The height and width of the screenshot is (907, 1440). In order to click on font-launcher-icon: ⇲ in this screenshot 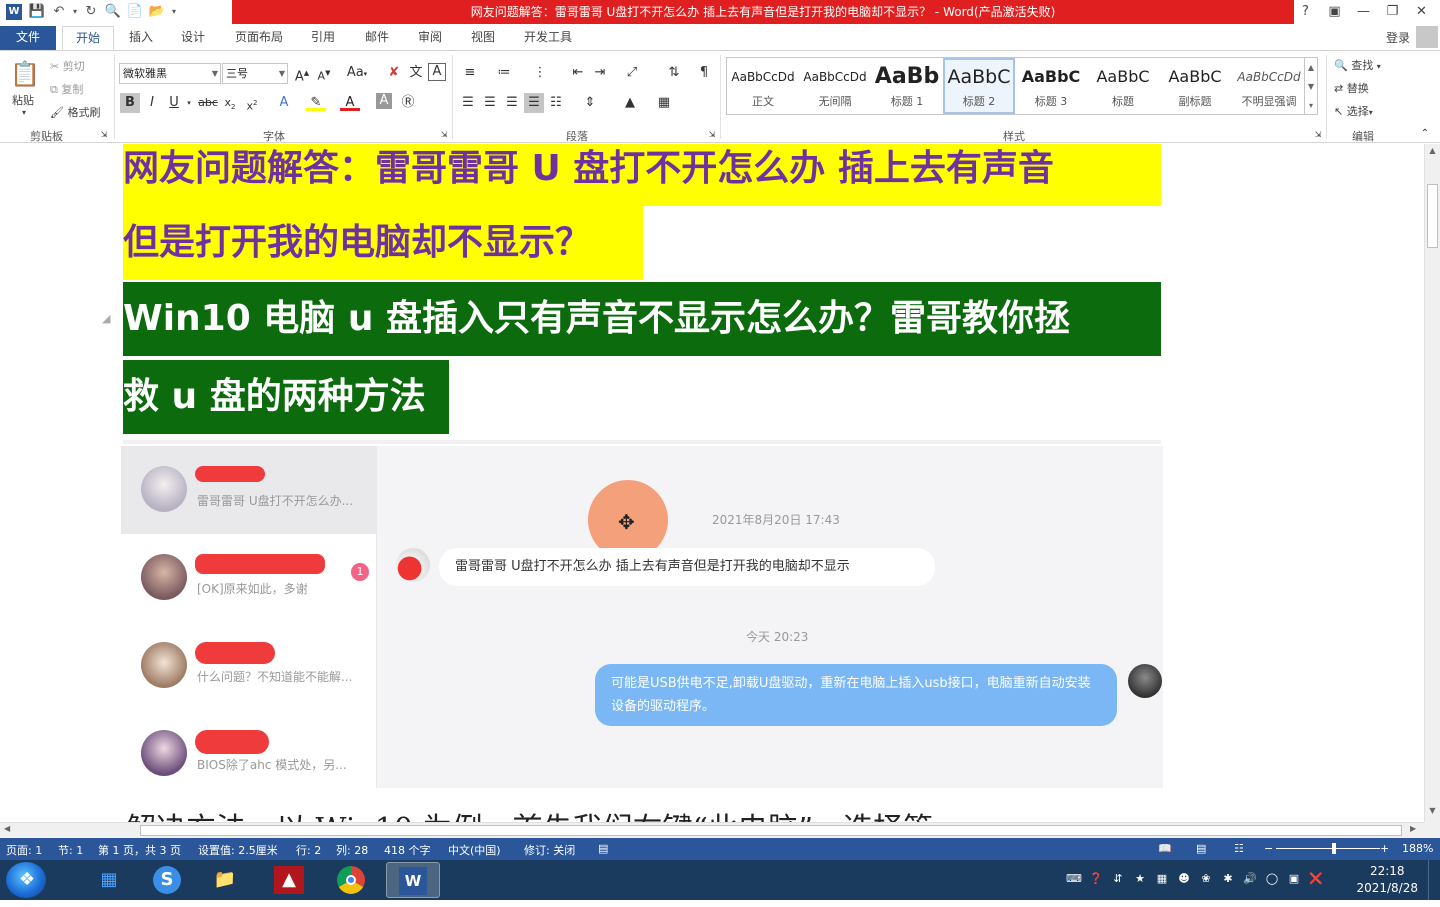, I will do `click(444, 135)`.